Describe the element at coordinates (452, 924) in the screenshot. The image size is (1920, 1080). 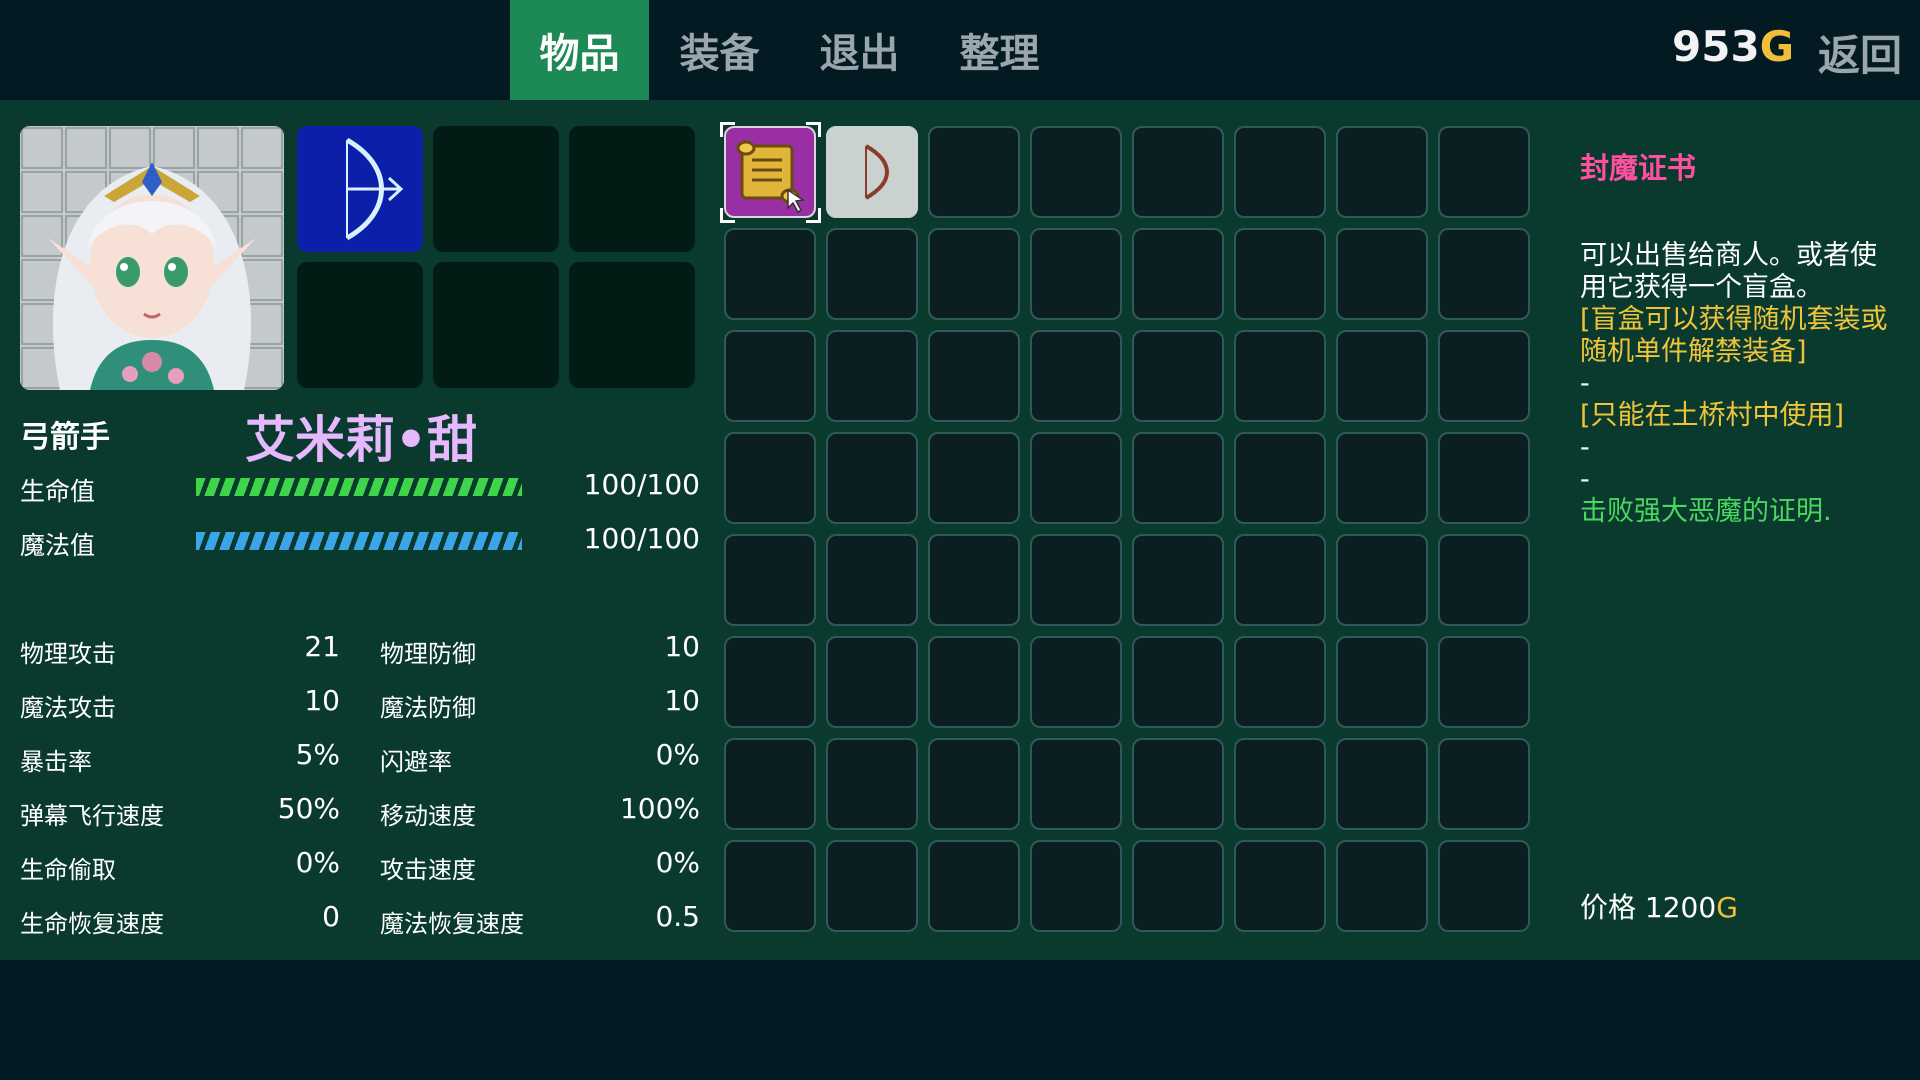
I see `stat-name: 魔法恢复速度` at that location.